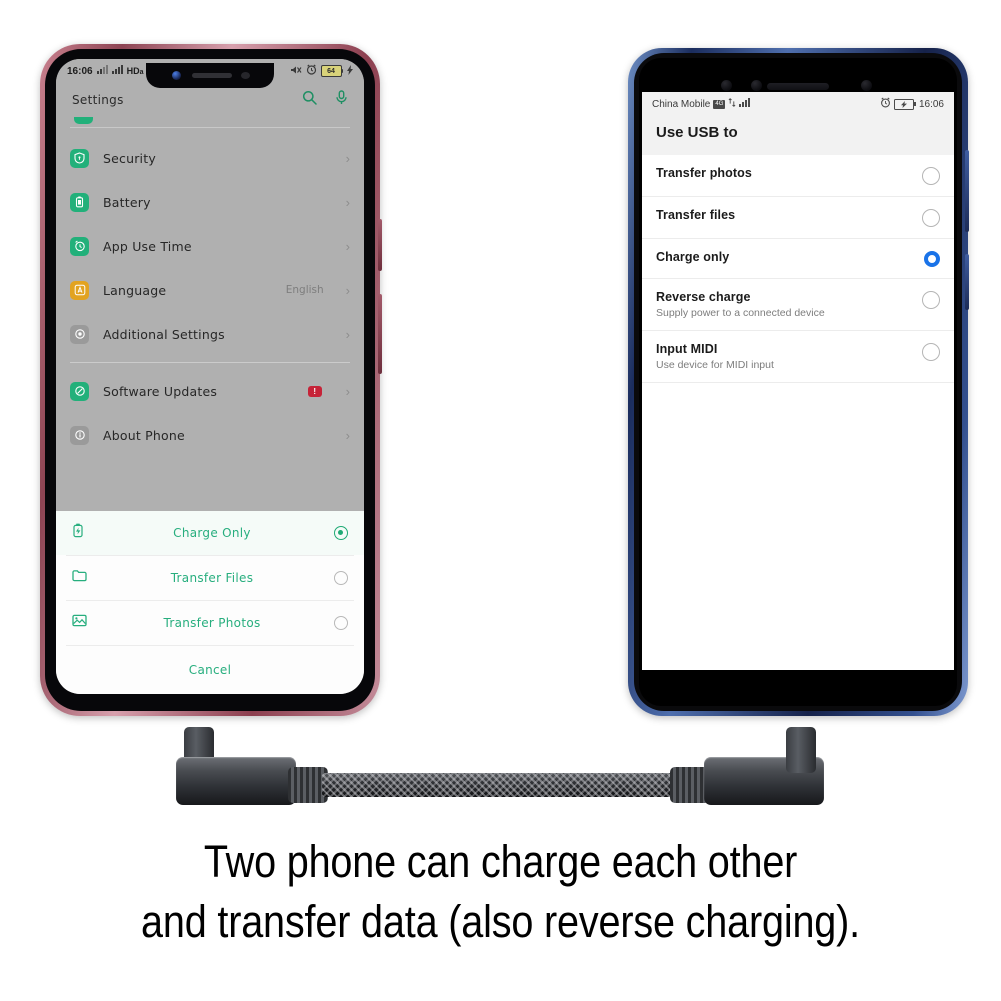 The height and width of the screenshot is (1001, 1001). Describe the element at coordinates (210, 122) in the screenshot. I see `scrolled-partial-row` at that location.